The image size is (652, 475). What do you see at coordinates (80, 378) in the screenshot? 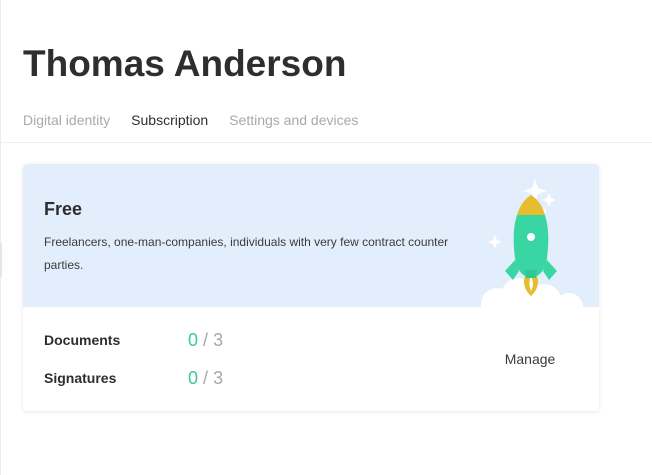
I see `signatures-label: Signatures` at bounding box center [80, 378].